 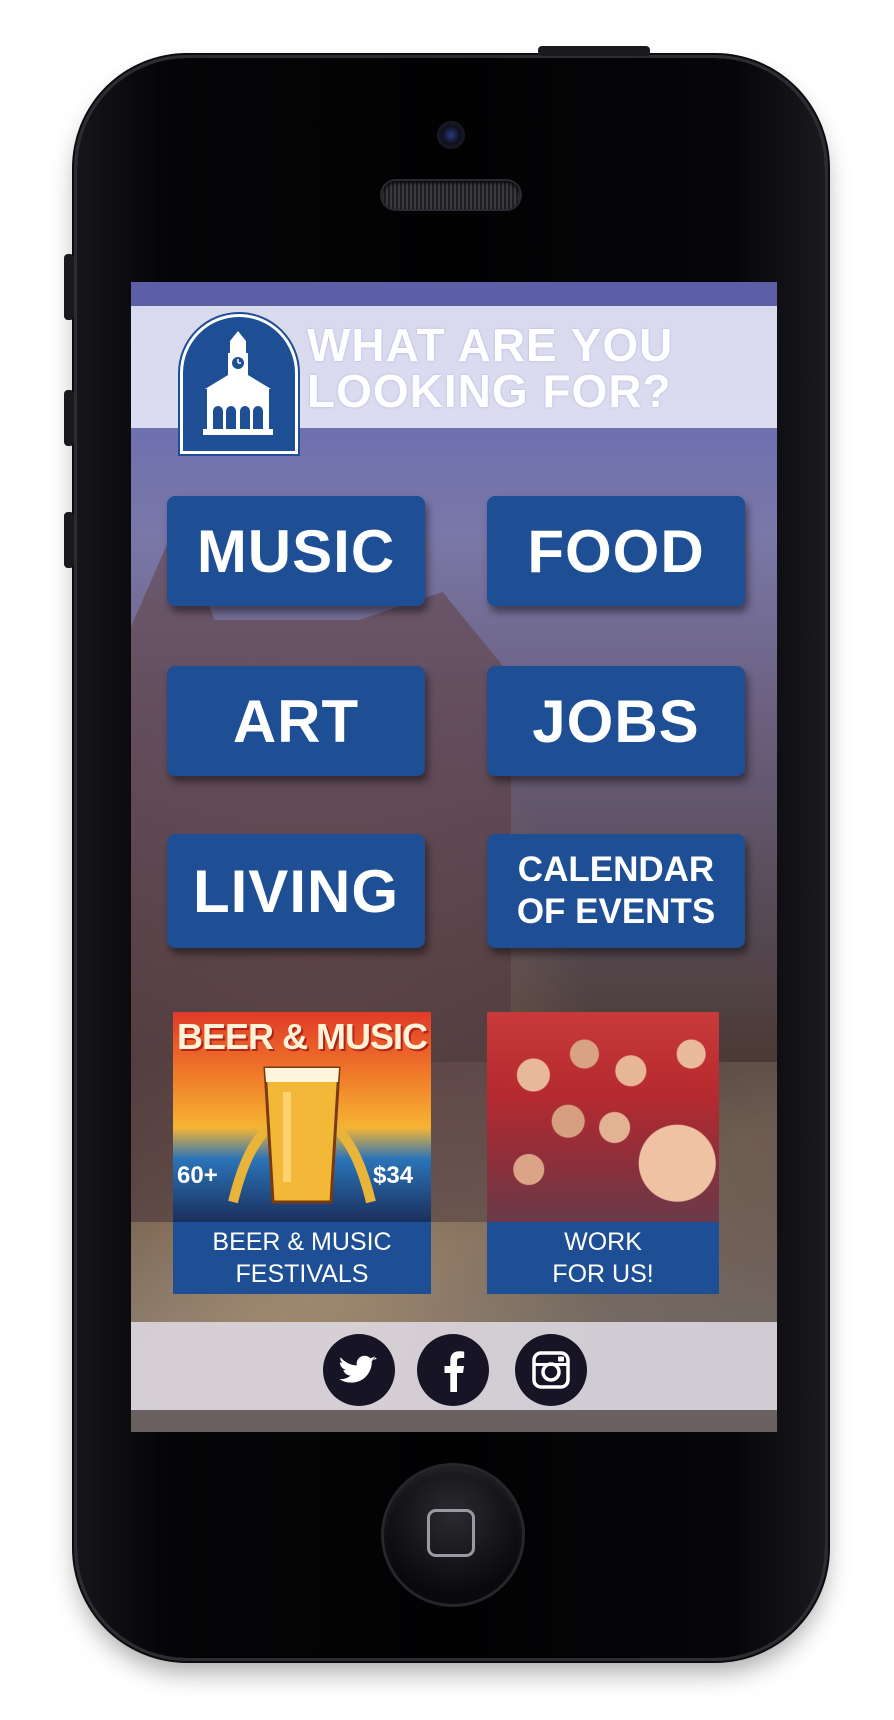 I want to click on calendar-label-line-1: CALENDAR, so click(x=616, y=869).